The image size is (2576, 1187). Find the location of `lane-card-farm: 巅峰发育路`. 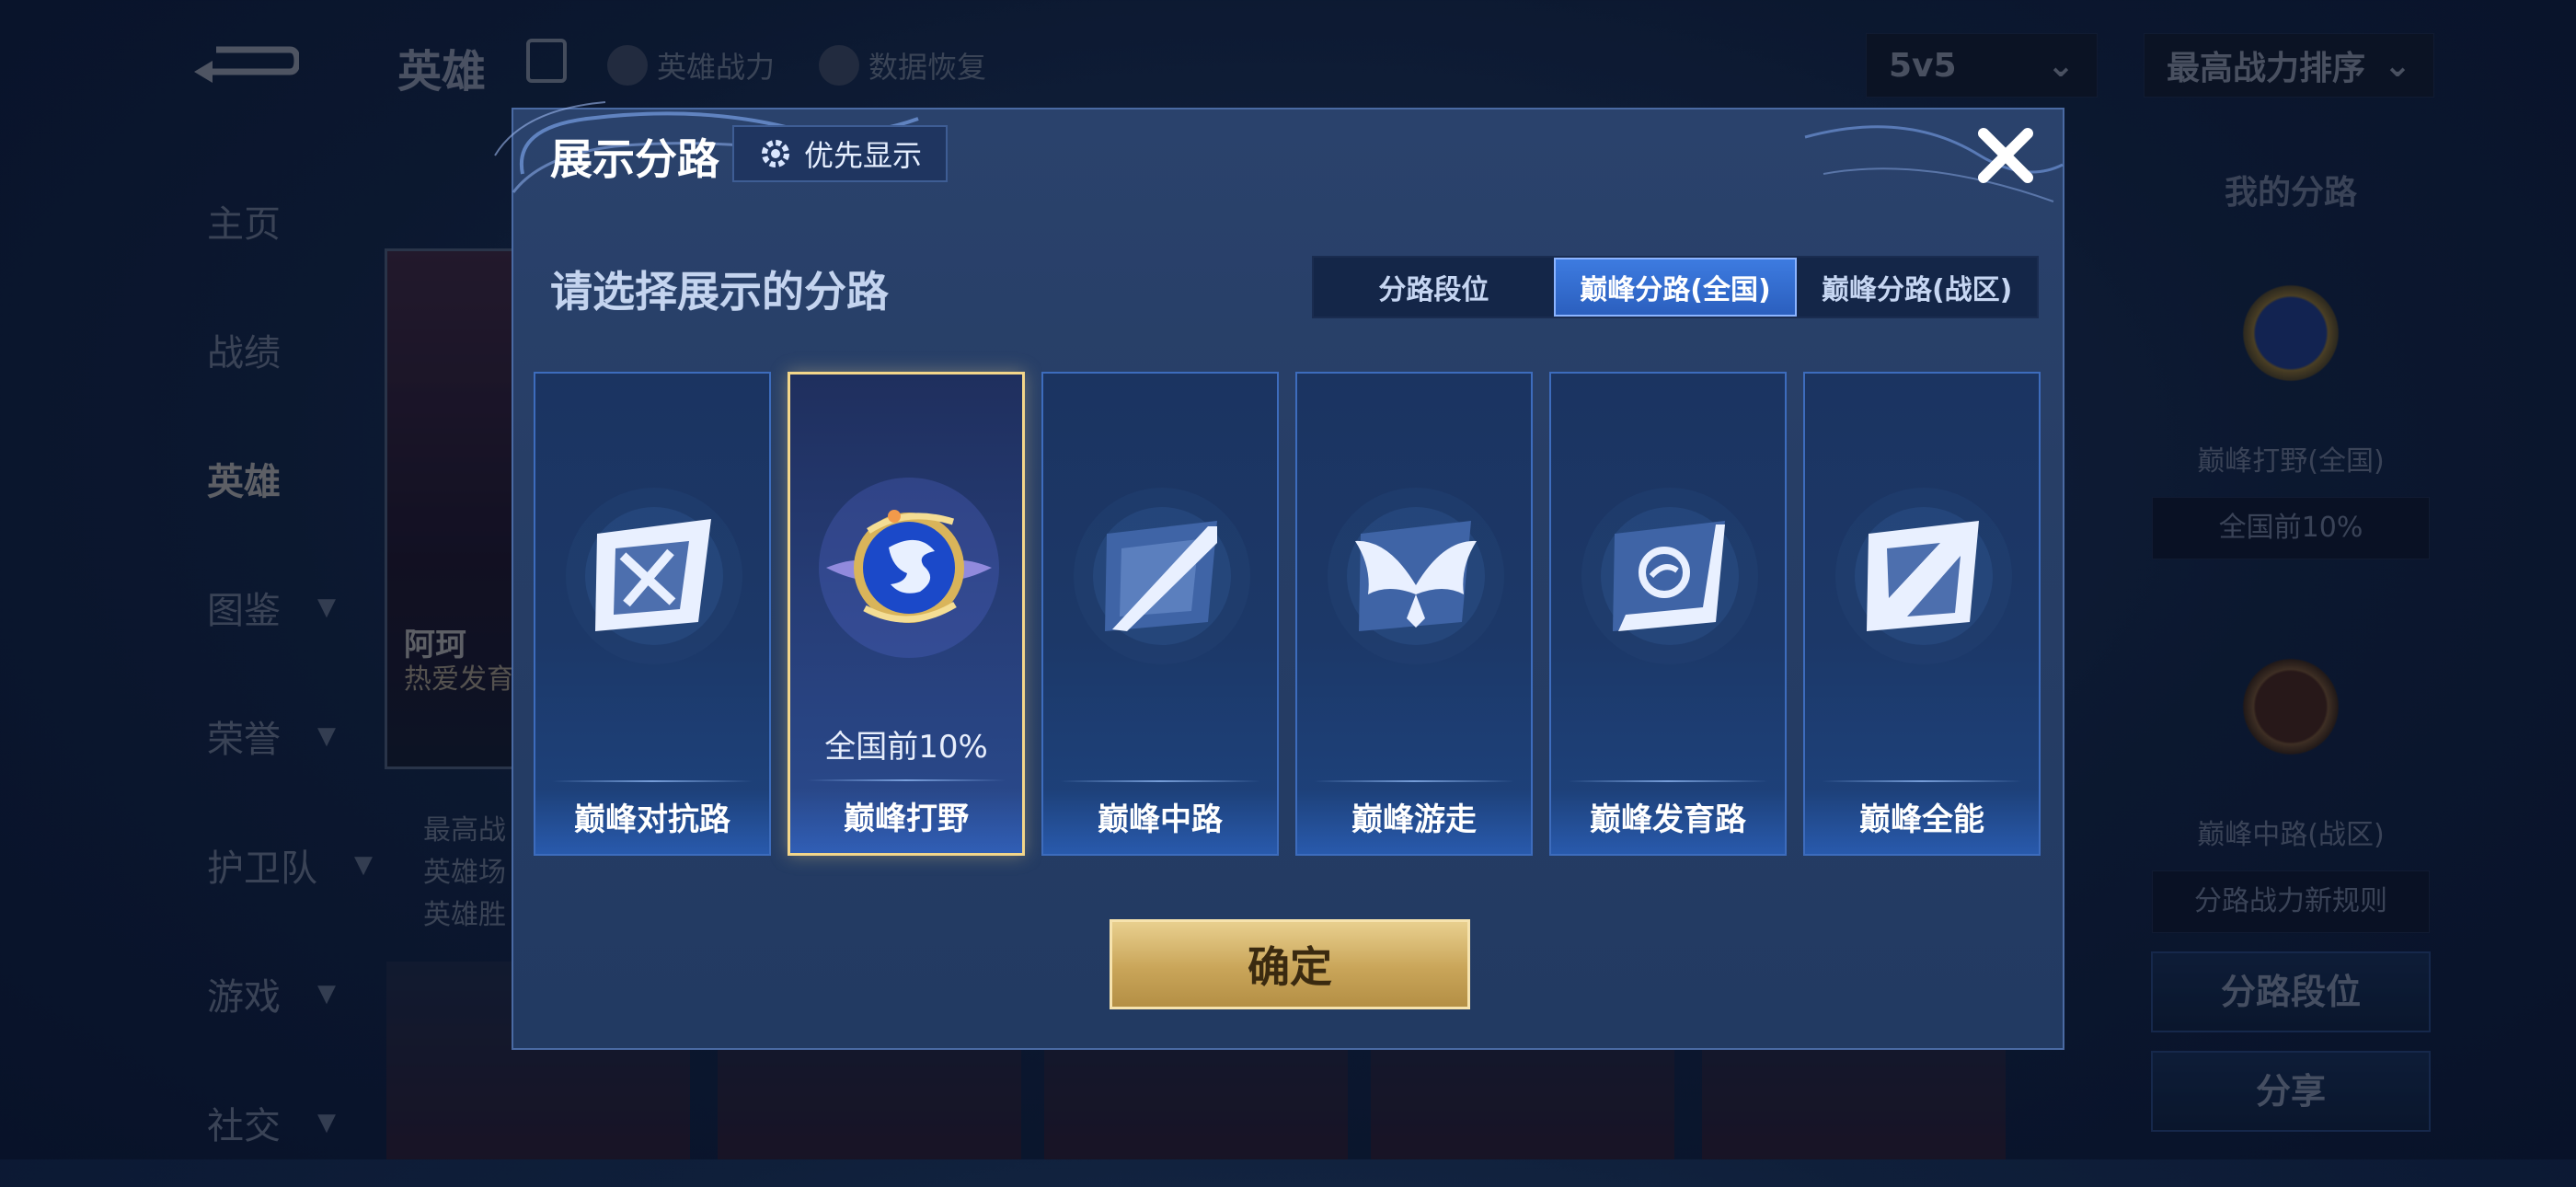

lane-card-farm: 巅峰发育路 is located at coordinates (1668, 614).